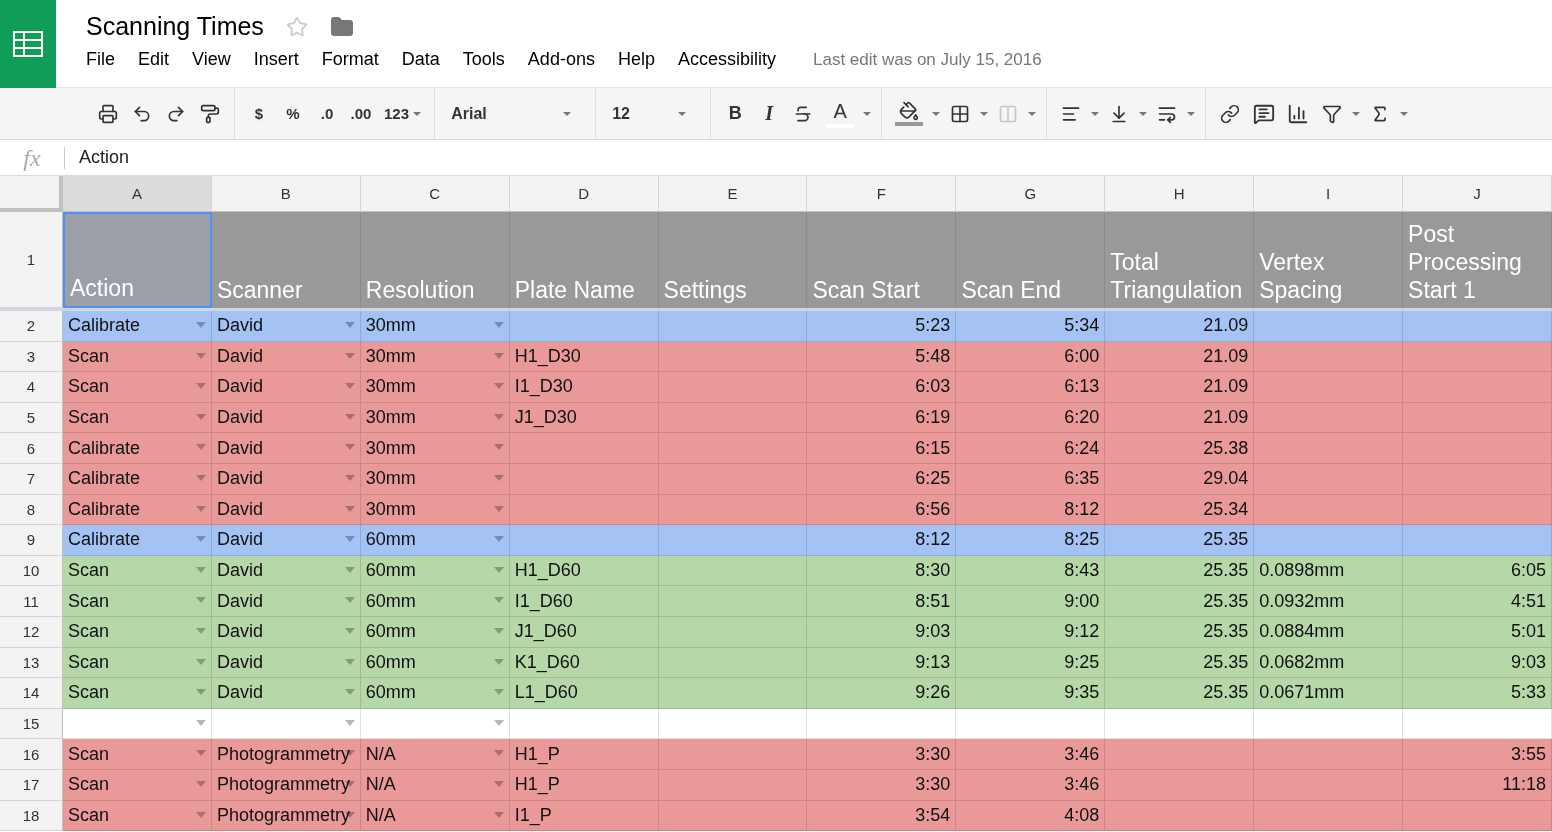 The height and width of the screenshot is (832, 1552). What do you see at coordinates (341, 26) in the screenshot?
I see `folder-icon` at bounding box center [341, 26].